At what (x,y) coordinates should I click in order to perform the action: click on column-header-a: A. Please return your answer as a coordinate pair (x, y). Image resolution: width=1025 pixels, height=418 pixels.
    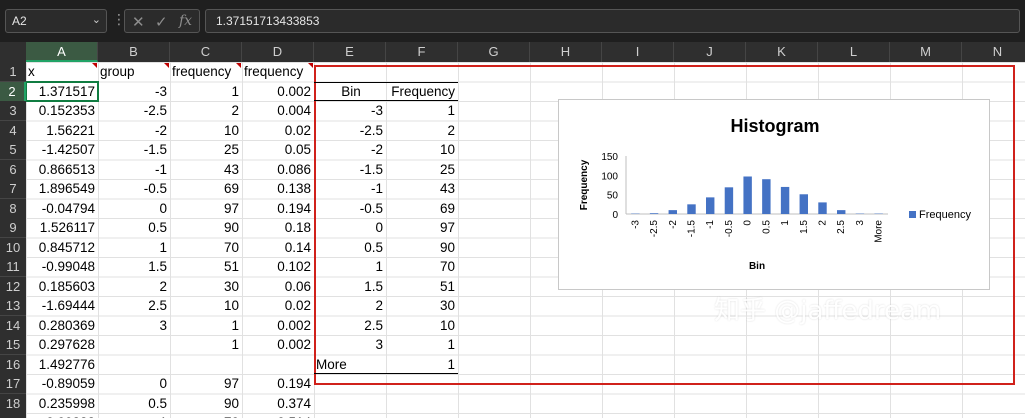
    Looking at the image, I should click on (62, 52).